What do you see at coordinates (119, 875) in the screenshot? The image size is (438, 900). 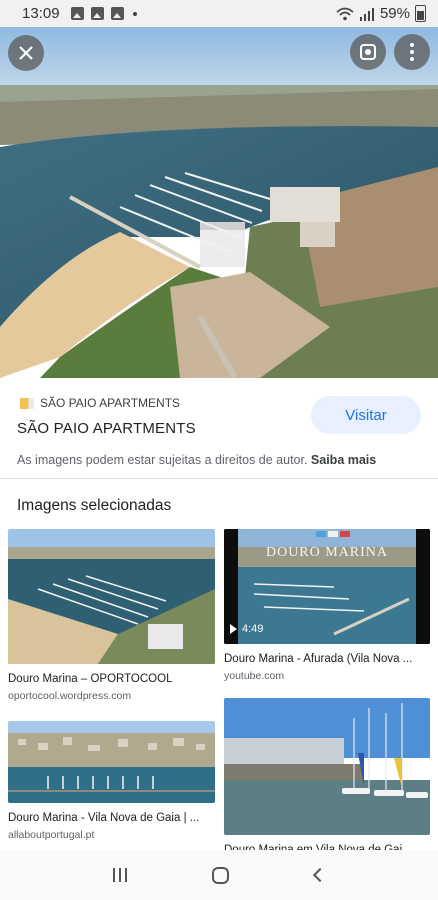 I see `recents-button` at bounding box center [119, 875].